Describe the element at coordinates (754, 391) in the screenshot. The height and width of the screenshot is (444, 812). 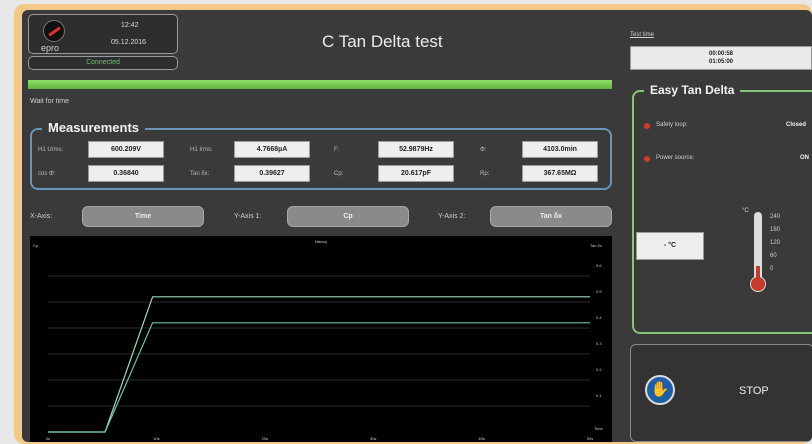
I see `stop-label: STOP` at that location.